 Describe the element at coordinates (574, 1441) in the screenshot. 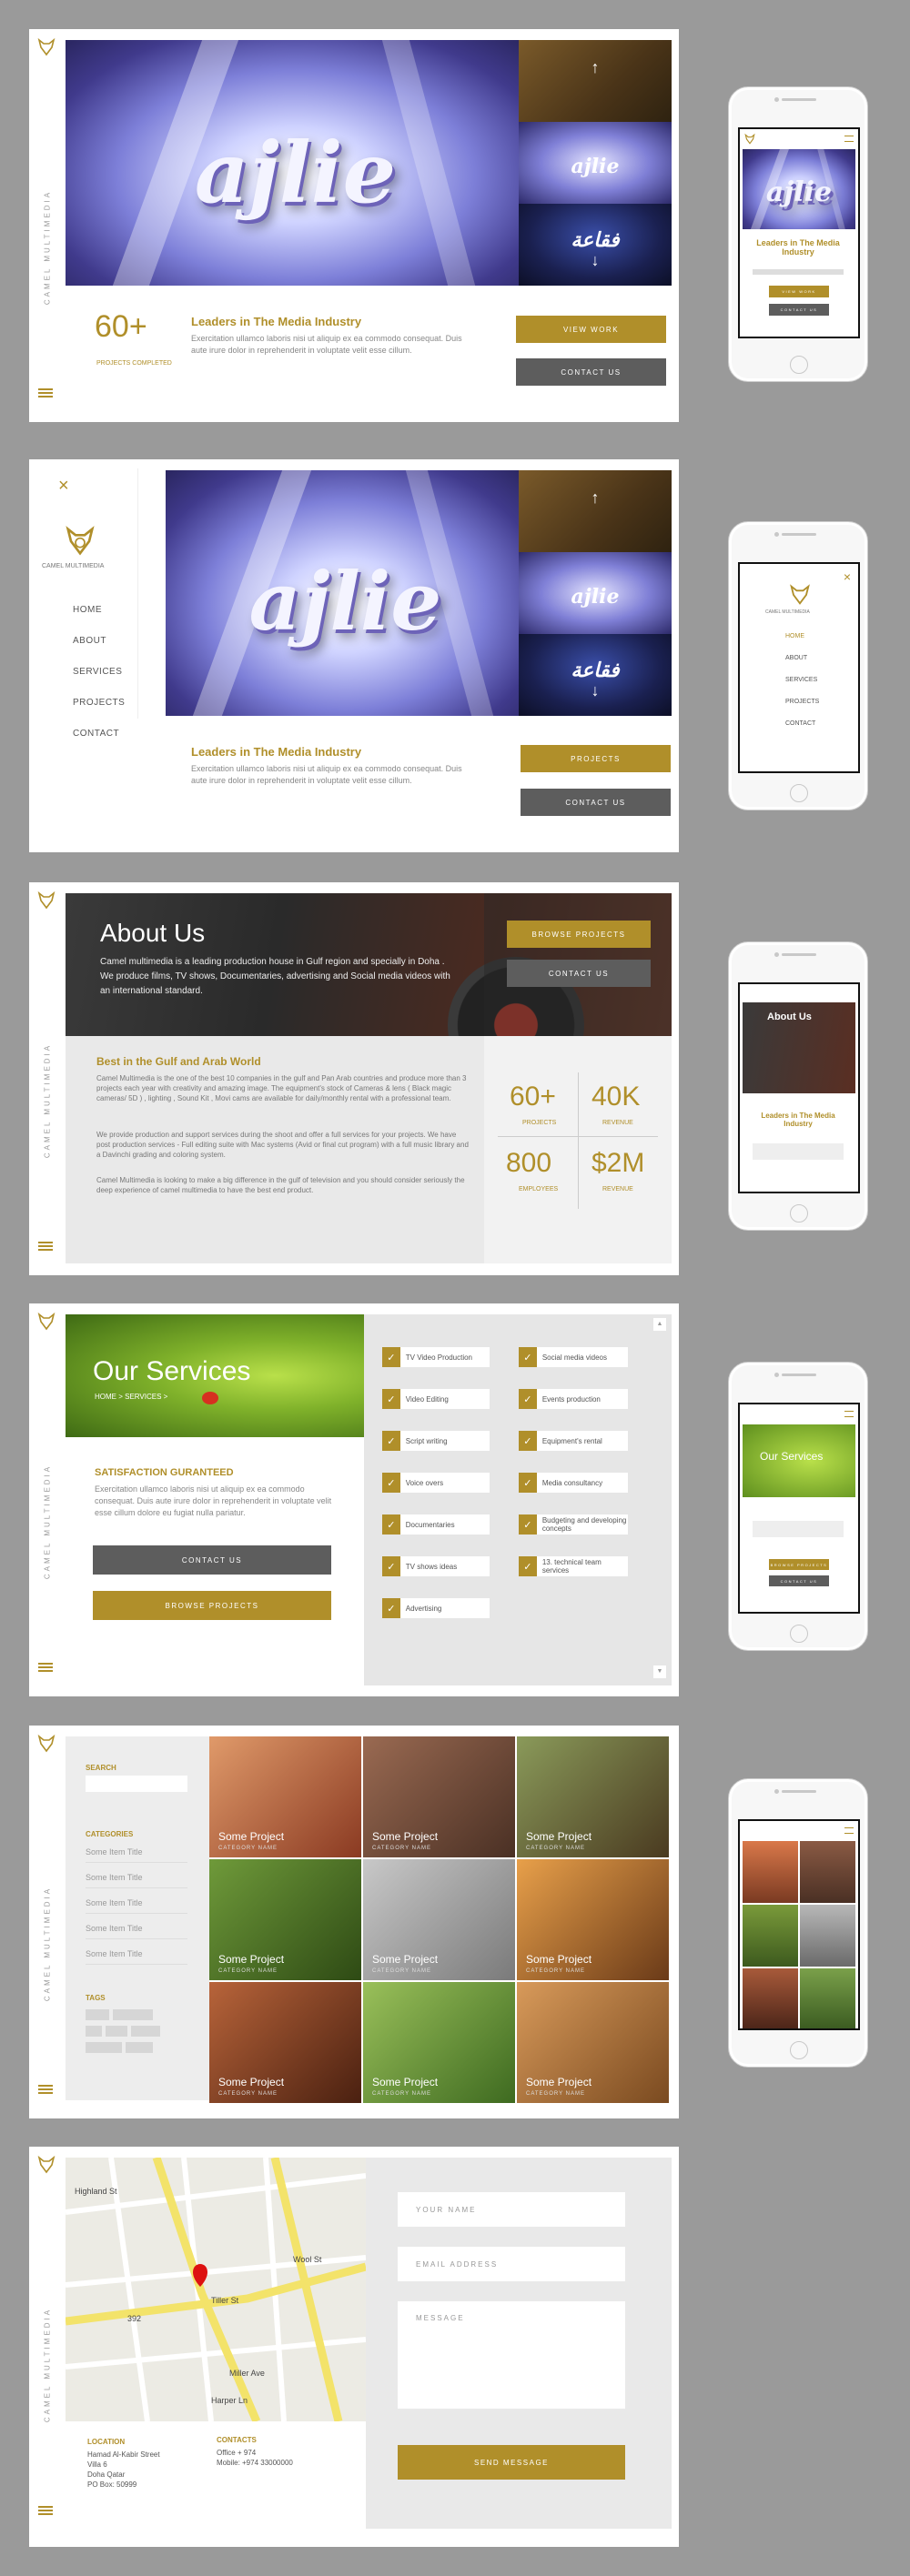

I see `service-item: ✓ Equipment's rental` at that location.